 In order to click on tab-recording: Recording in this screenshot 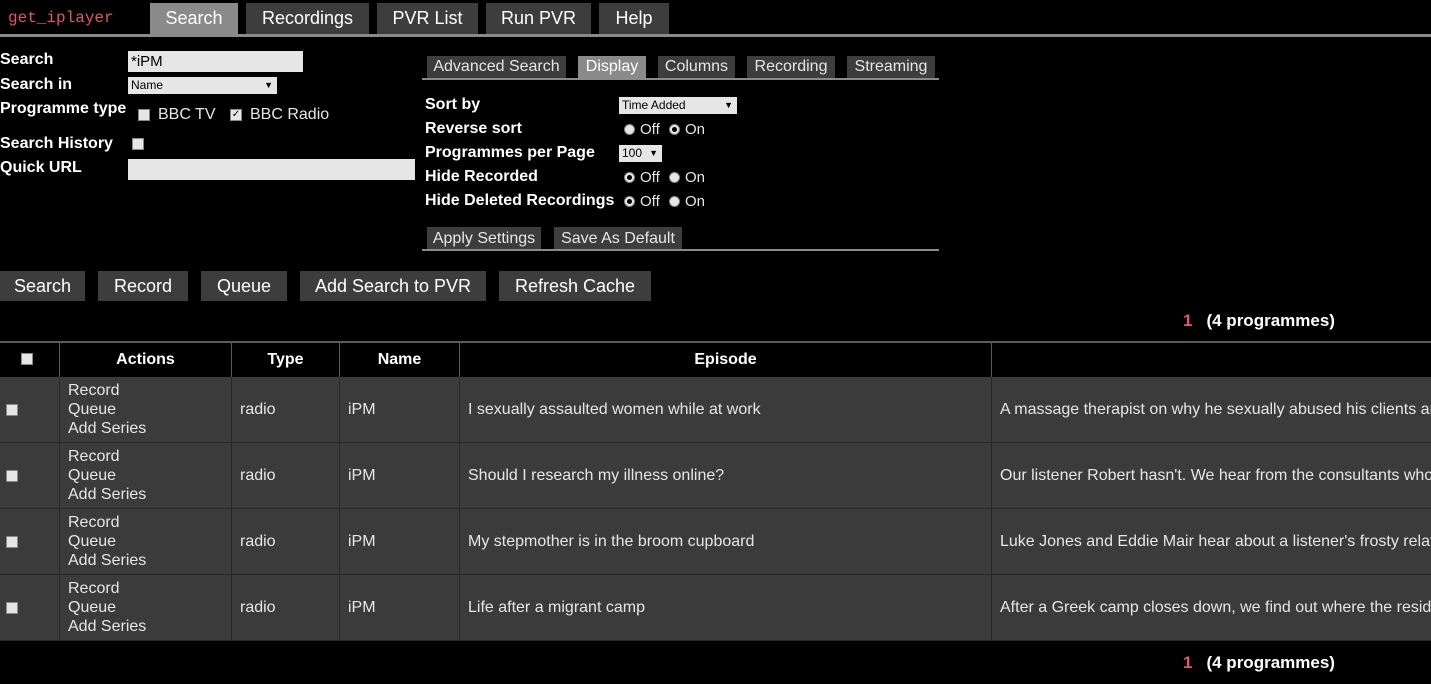, I will do `click(791, 67)`.